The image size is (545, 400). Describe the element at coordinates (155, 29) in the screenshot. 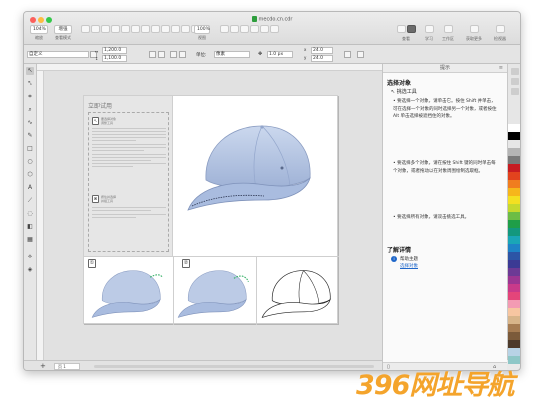

I see `redo-icon` at that location.